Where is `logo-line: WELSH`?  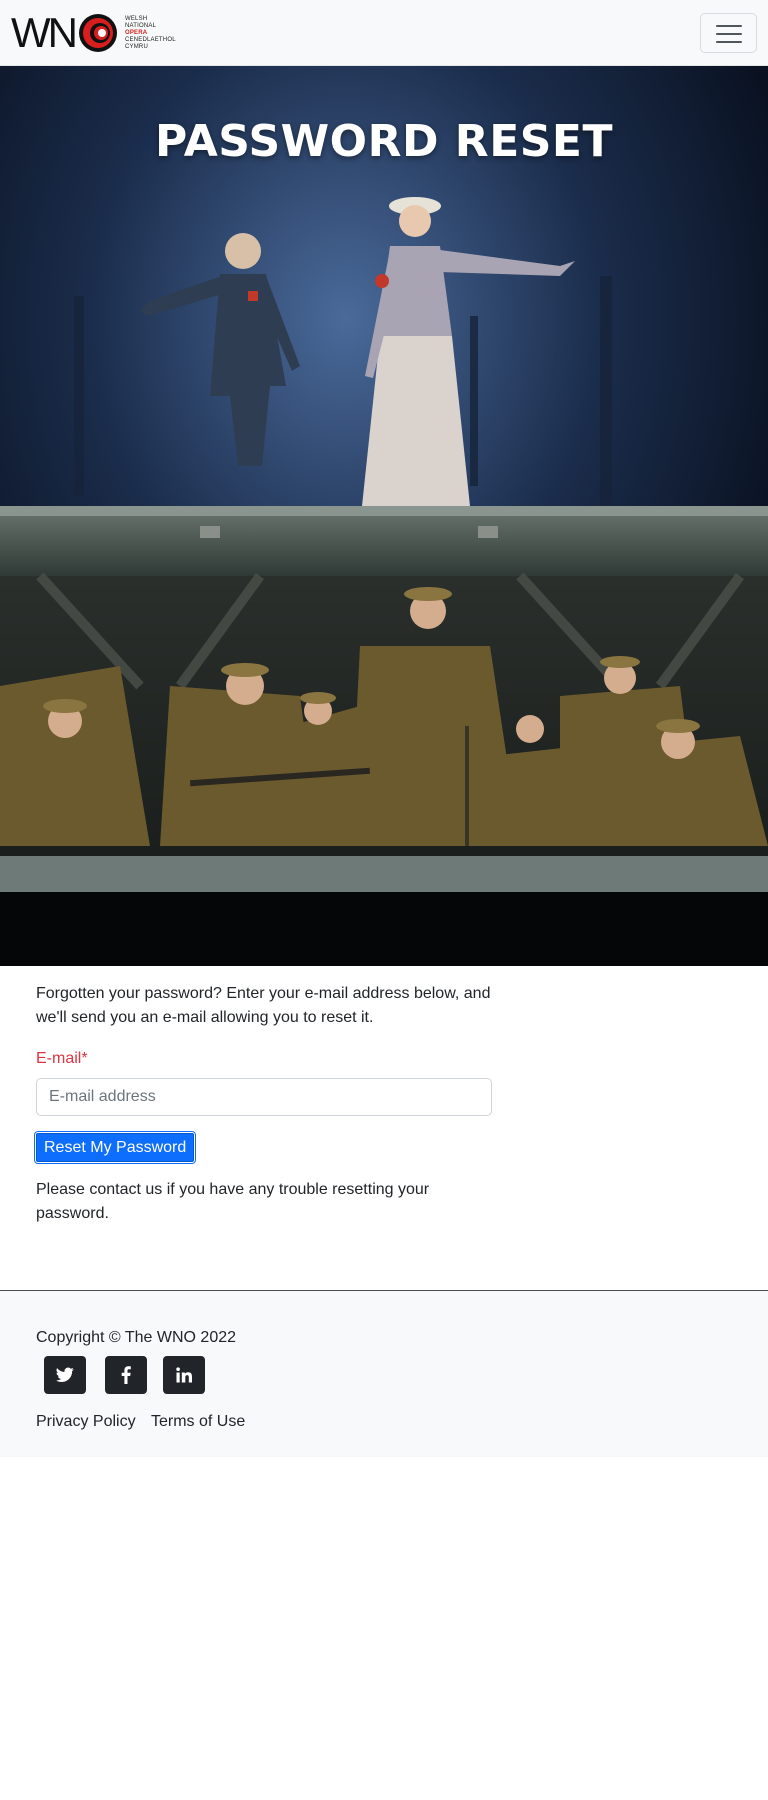 logo-line: WELSH is located at coordinates (136, 18).